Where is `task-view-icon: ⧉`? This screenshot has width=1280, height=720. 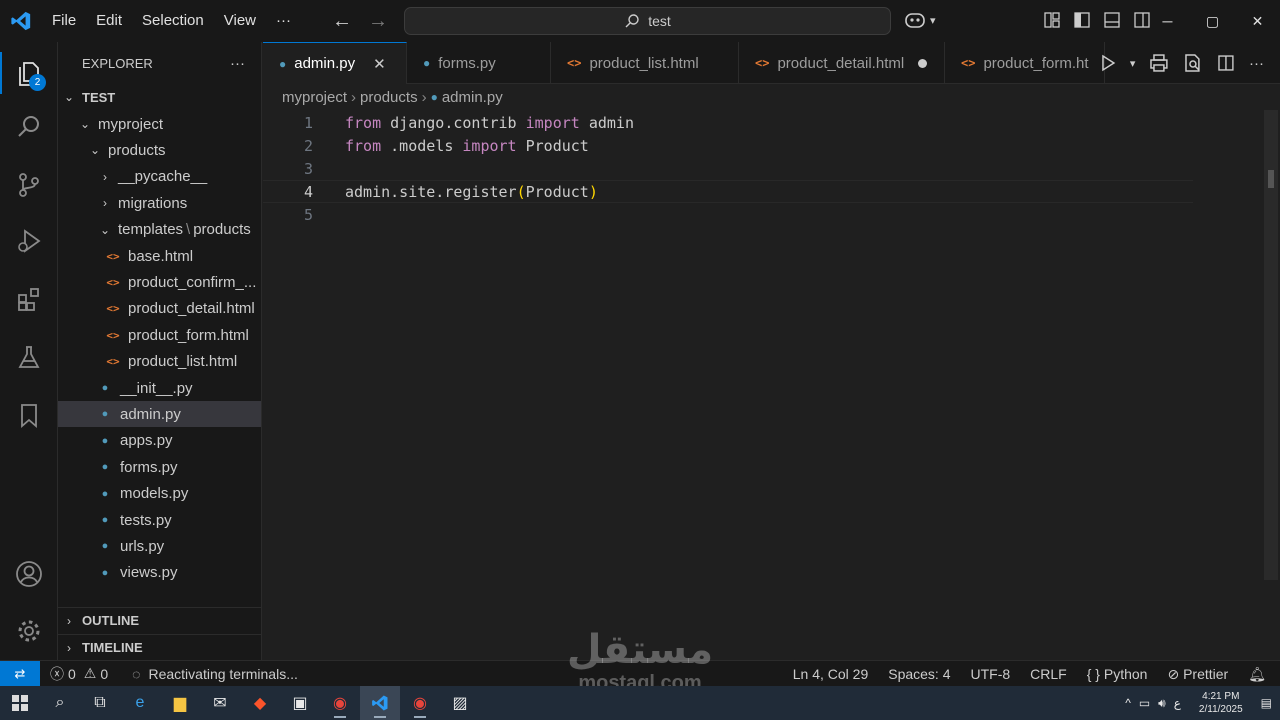 task-view-icon: ⧉ is located at coordinates (100, 703).